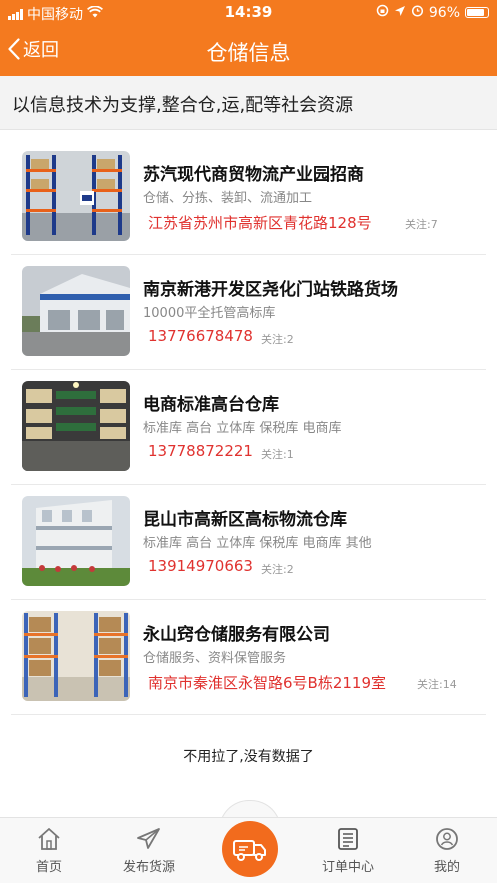 The image size is (497, 883). What do you see at coordinates (348, 839) in the screenshot?
I see `order-list-icon` at bounding box center [348, 839].